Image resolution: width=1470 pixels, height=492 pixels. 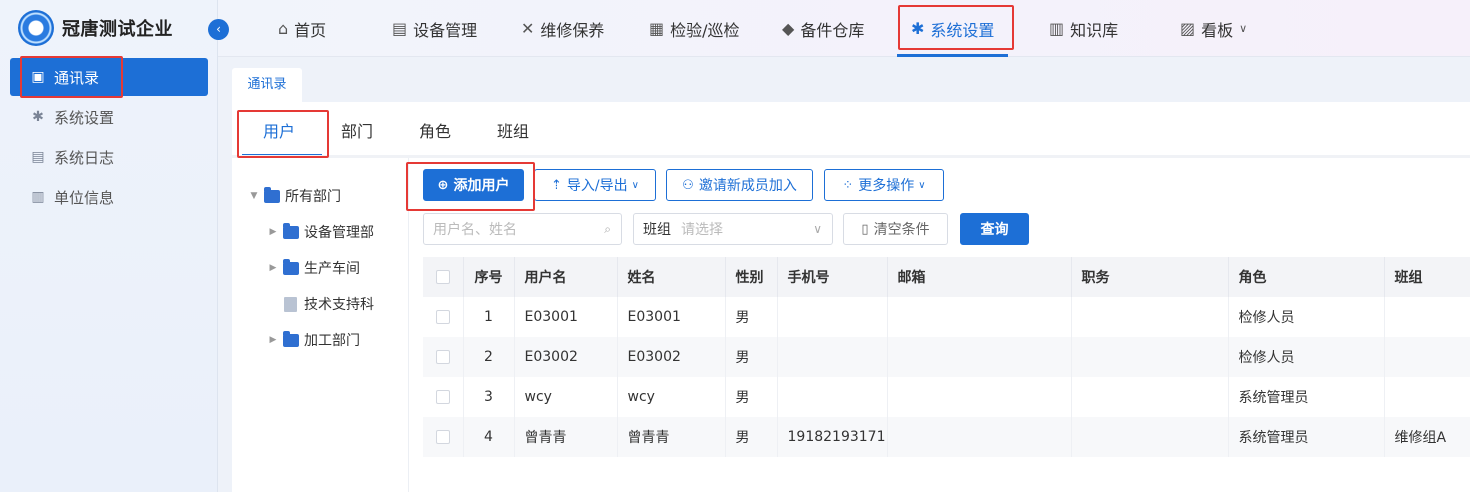 I want to click on search-icon: ⌕, so click(x=607, y=229).